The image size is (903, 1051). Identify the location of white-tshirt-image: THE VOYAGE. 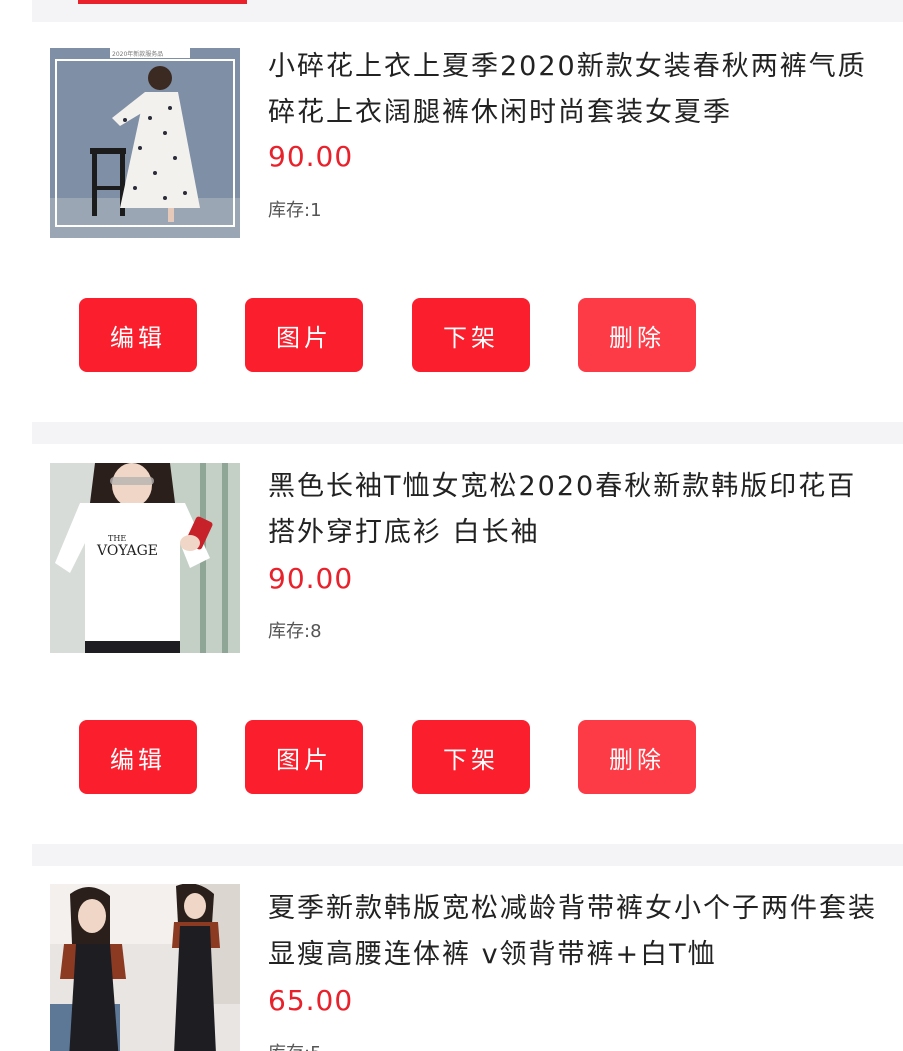
(145, 558).